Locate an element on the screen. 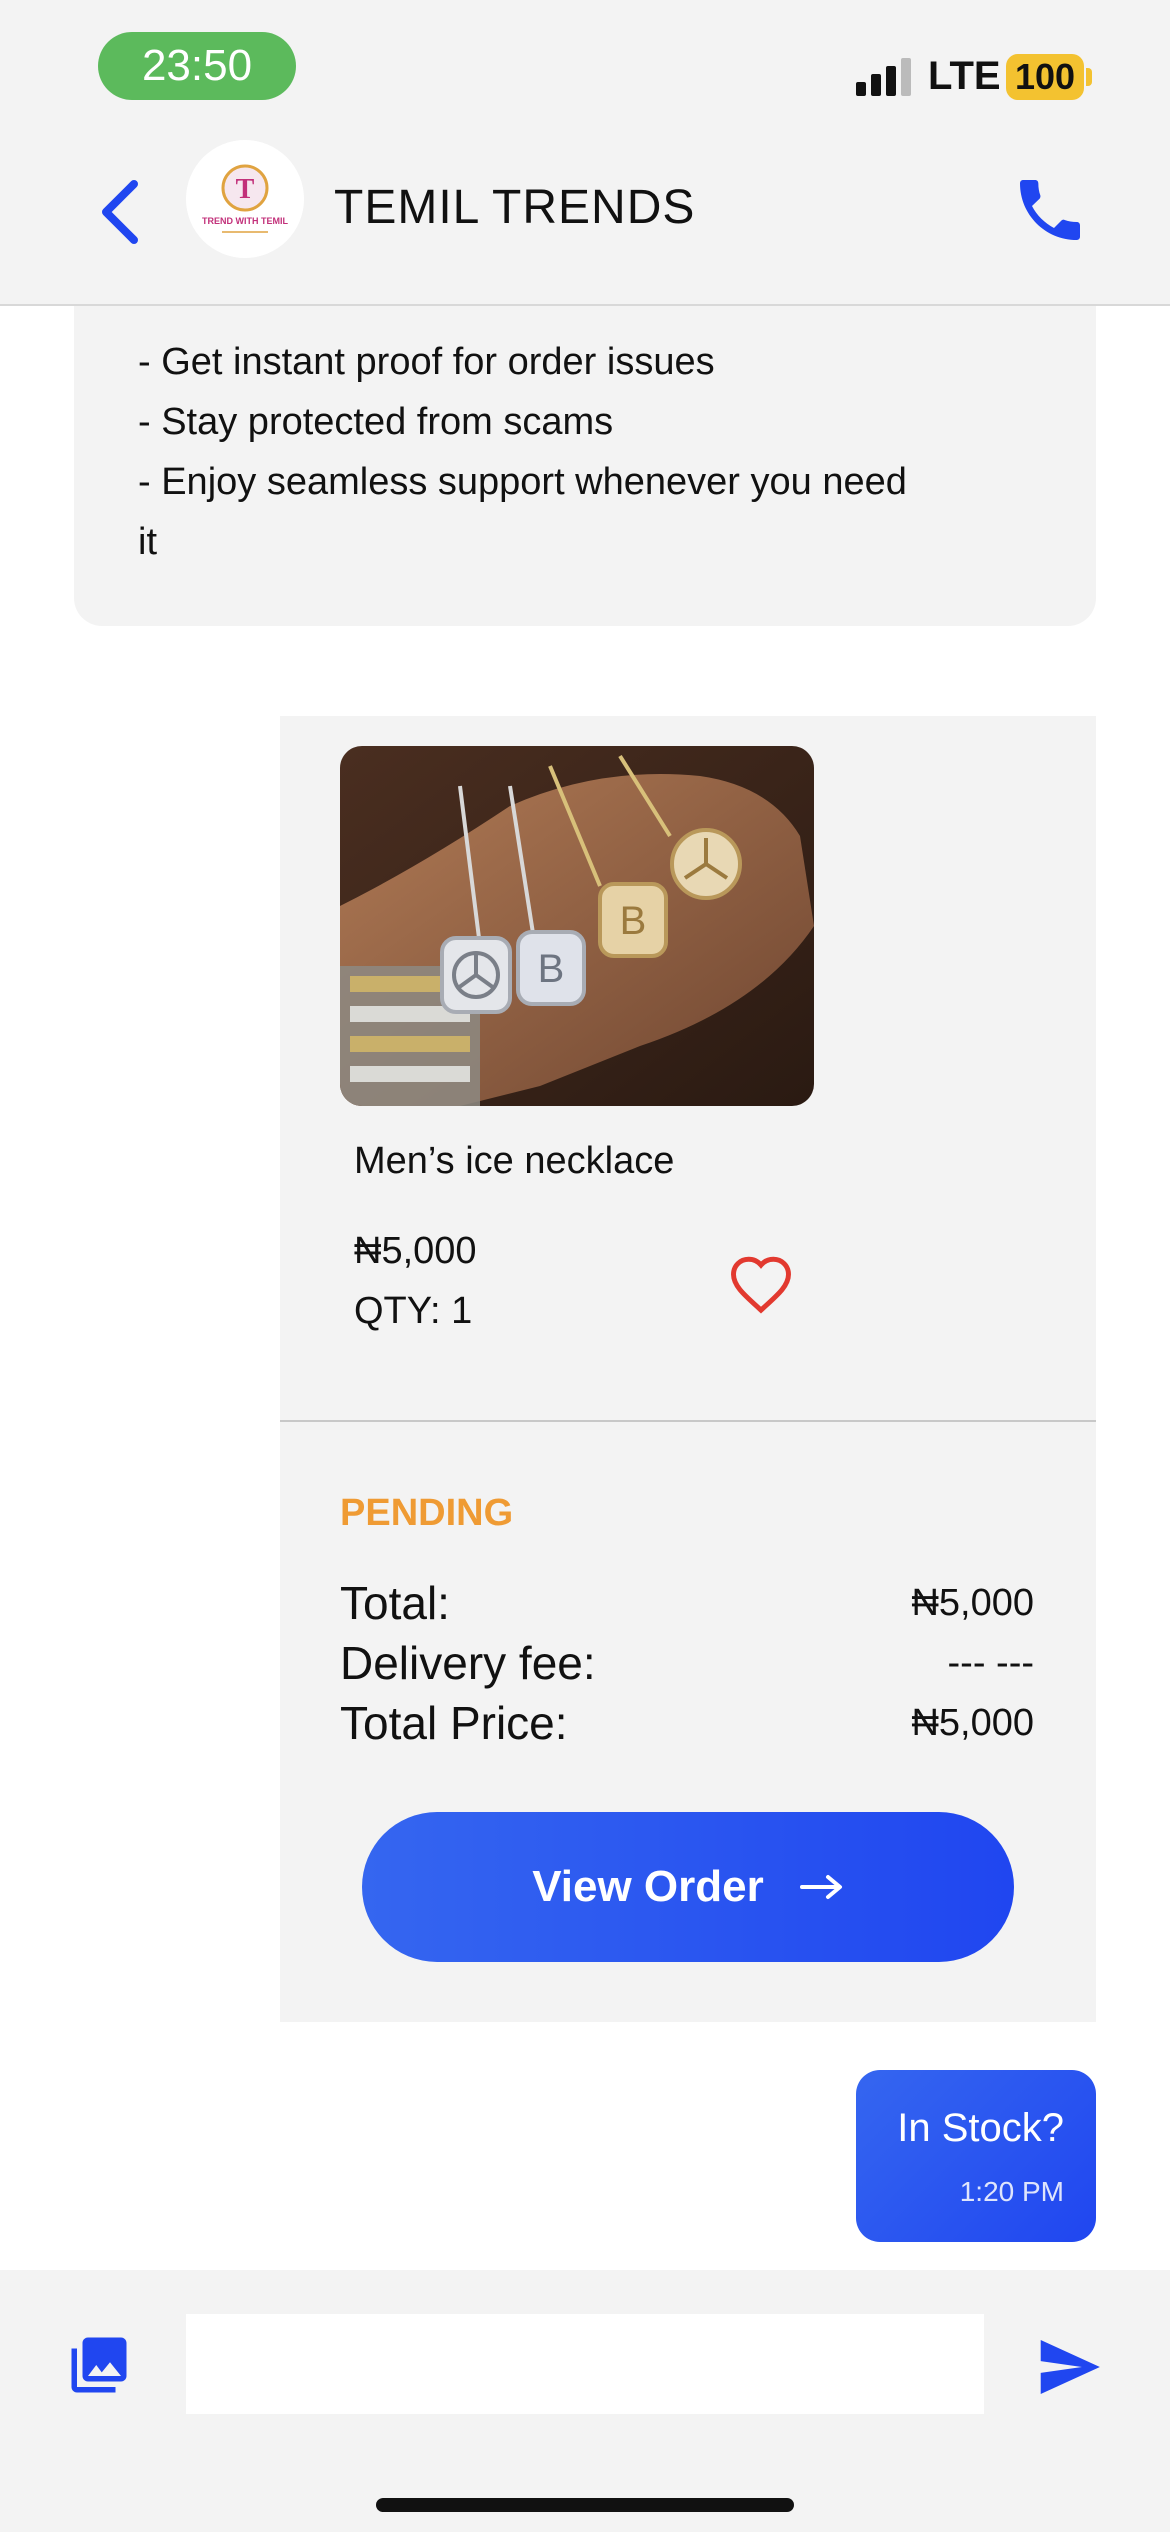  sent-message-text: In Stock? is located at coordinates (980, 2128).